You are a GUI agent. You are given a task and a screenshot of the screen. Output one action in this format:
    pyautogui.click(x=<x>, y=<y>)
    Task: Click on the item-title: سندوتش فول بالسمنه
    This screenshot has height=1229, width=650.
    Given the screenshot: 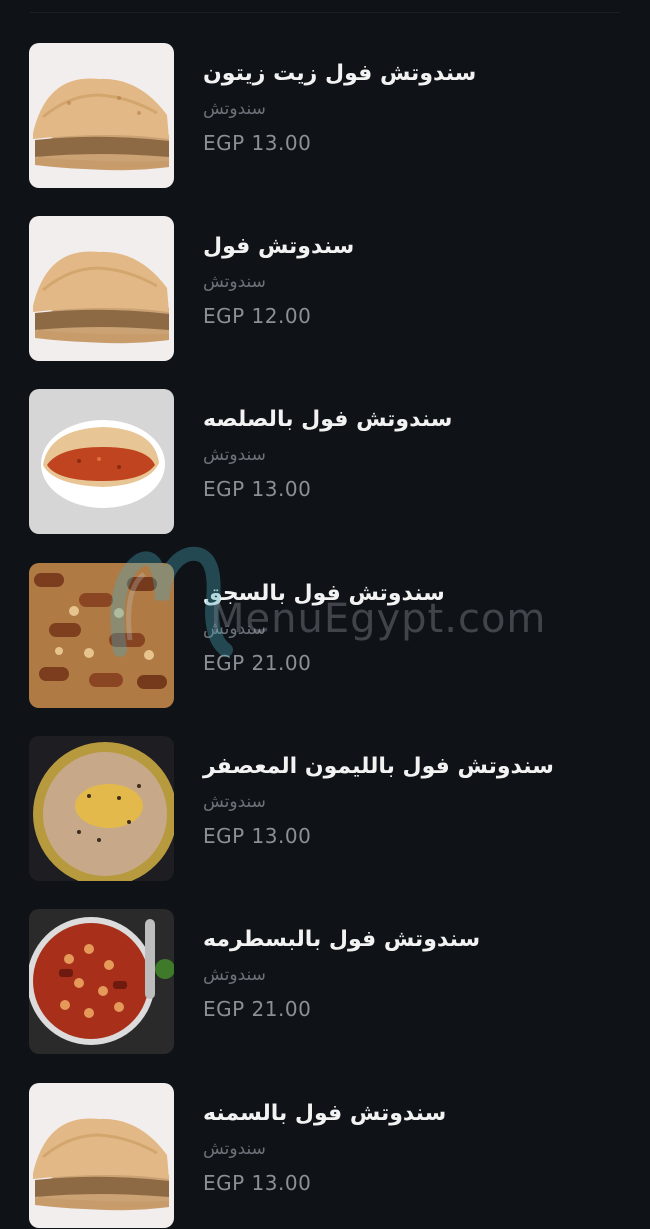 What is the action you would take?
    pyautogui.click(x=325, y=1113)
    